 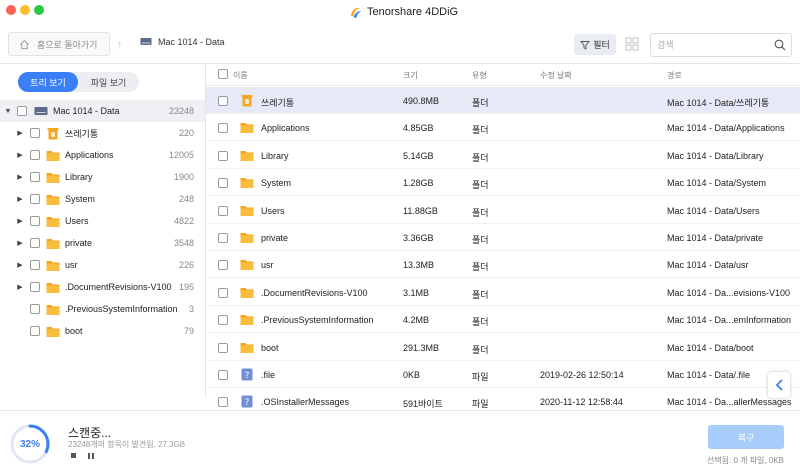 What do you see at coordinates (102, 331) in the screenshot?
I see `tree-item: boot 79` at bounding box center [102, 331].